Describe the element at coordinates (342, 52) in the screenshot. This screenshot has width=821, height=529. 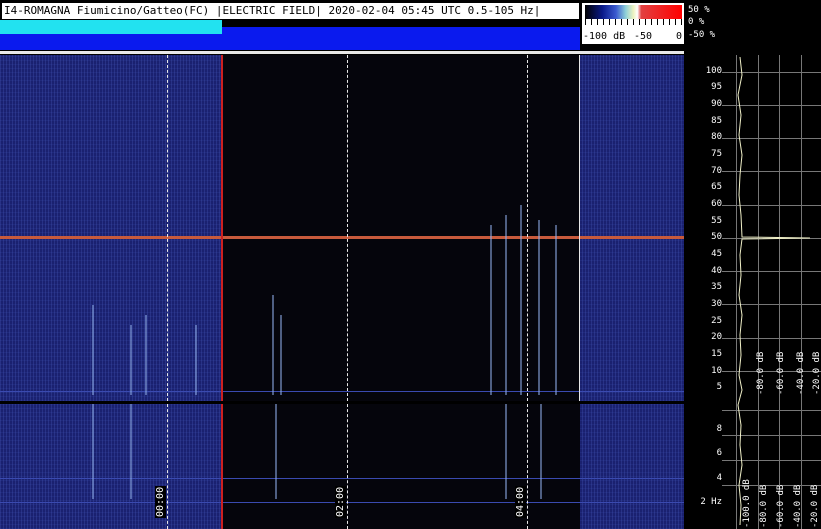
I see `header-divider` at that location.